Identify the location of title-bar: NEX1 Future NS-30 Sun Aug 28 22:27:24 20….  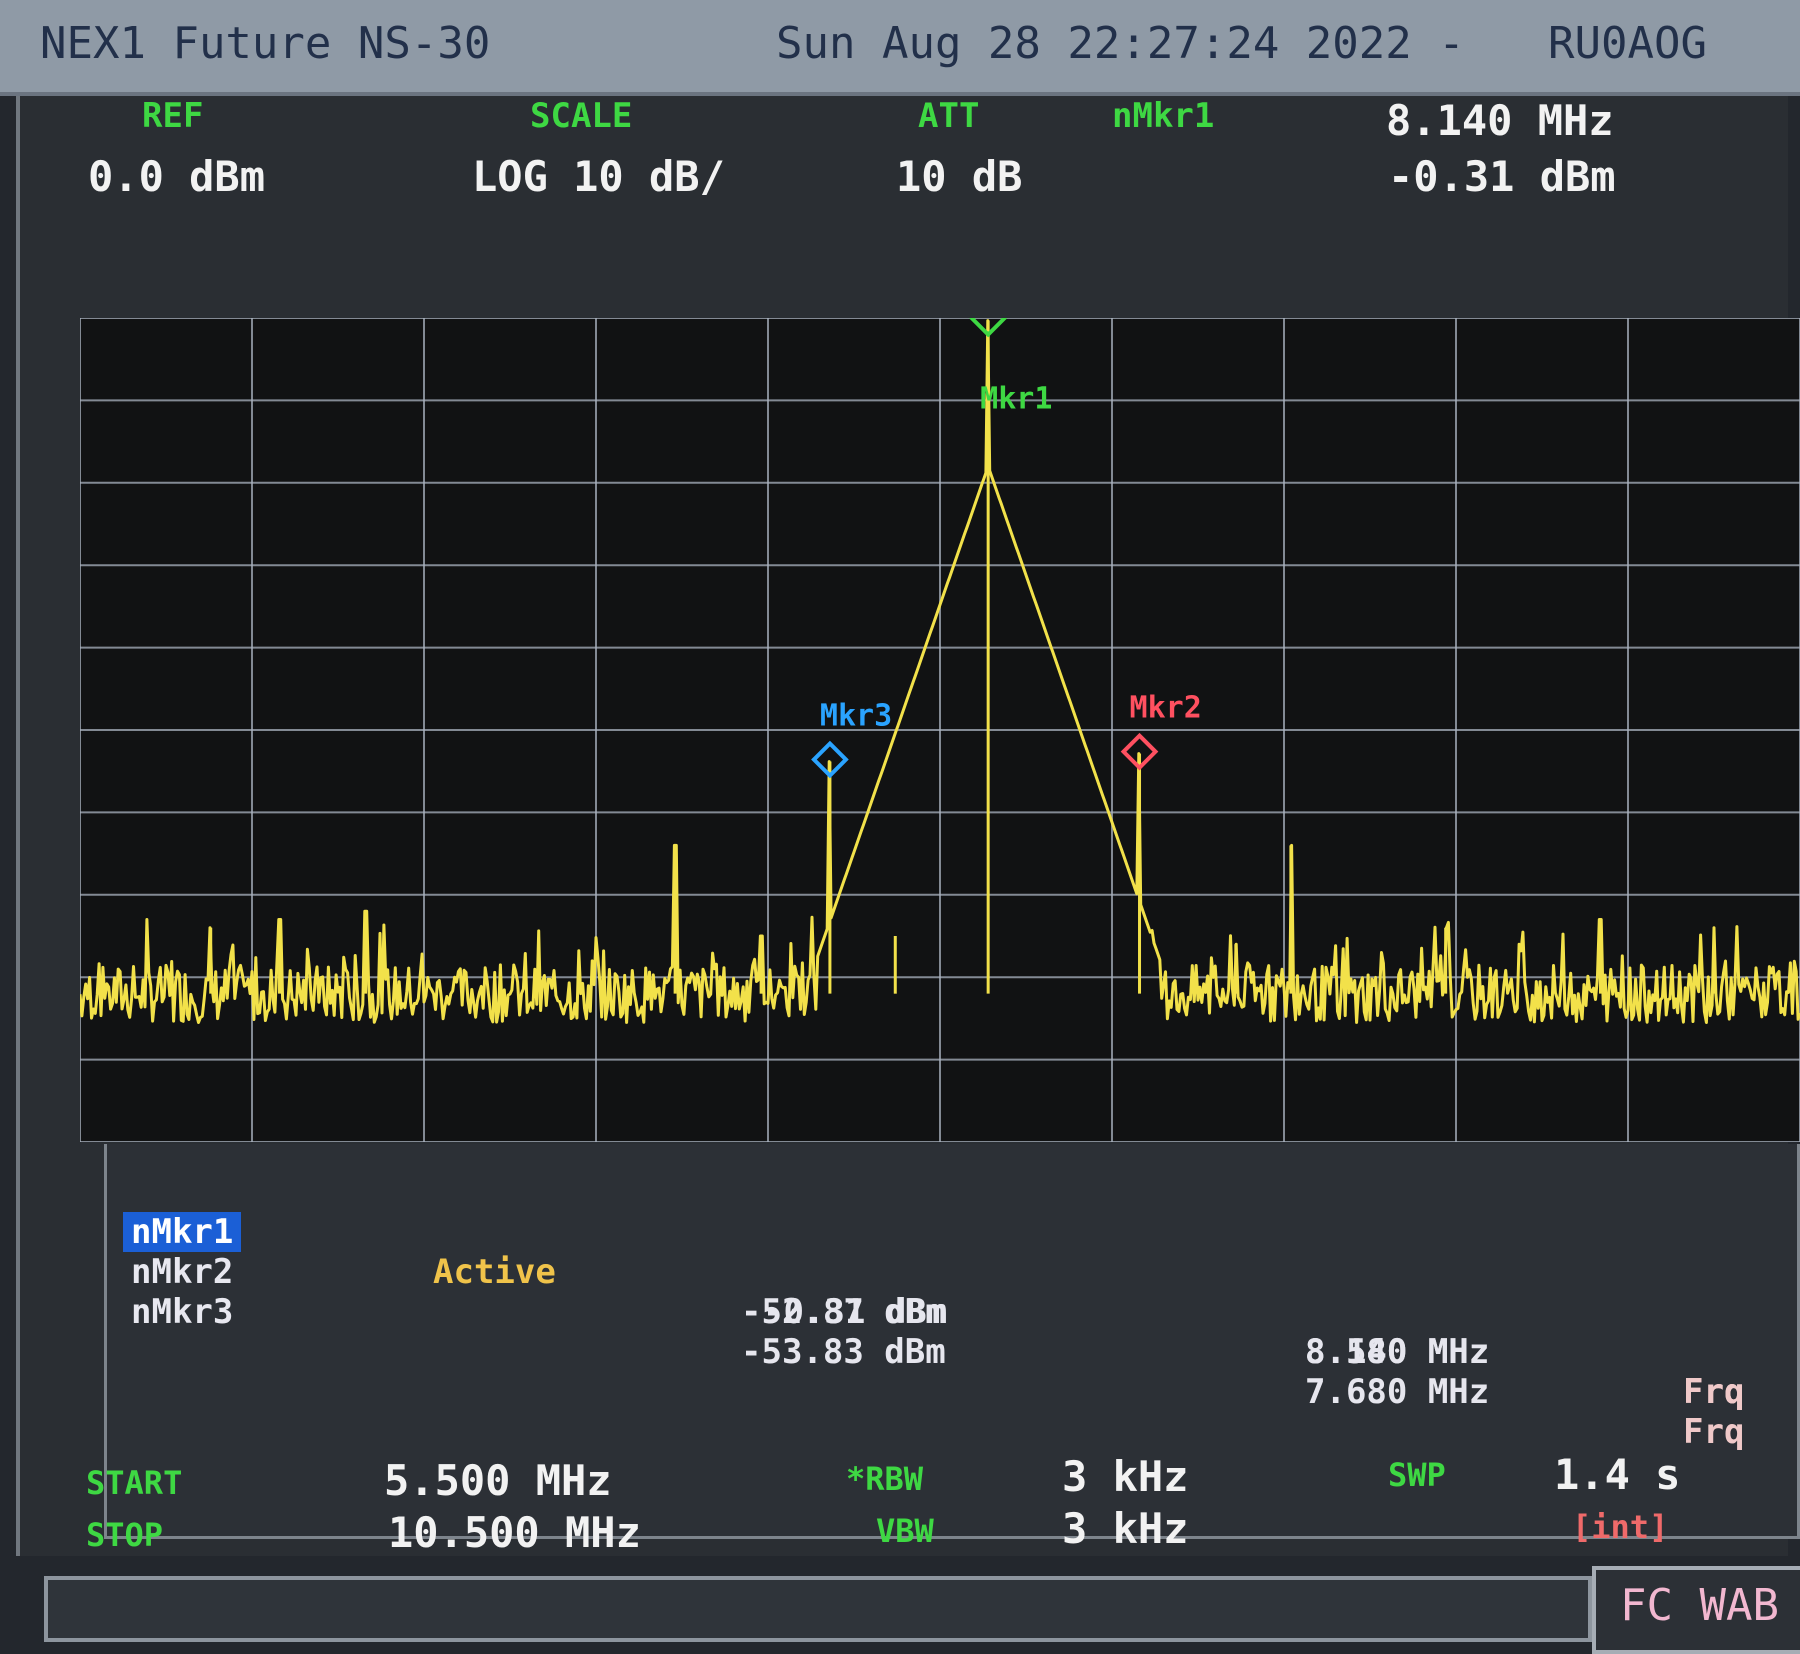
(900, 48).